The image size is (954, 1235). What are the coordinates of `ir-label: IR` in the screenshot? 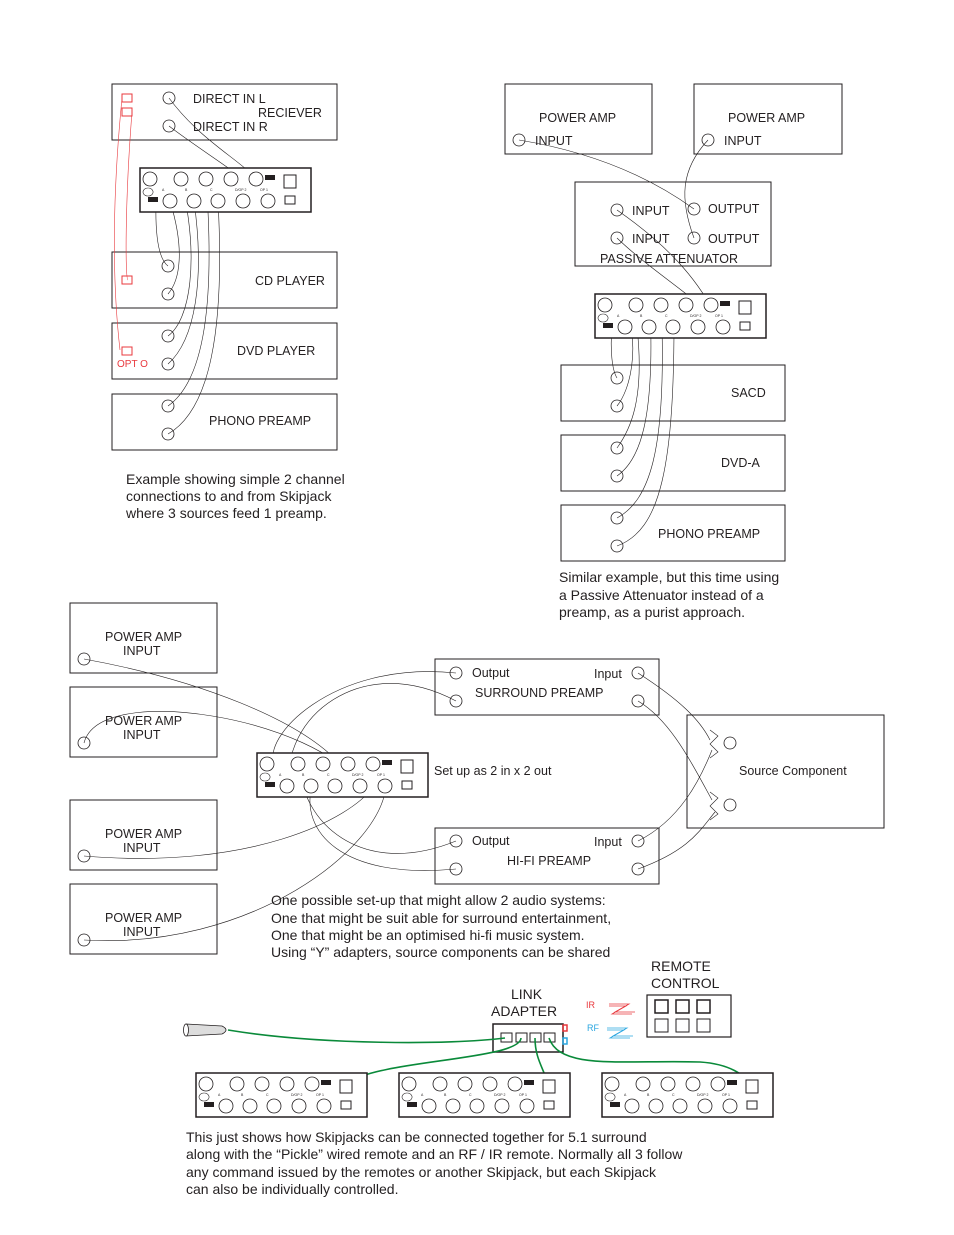 It's located at (591, 1005).